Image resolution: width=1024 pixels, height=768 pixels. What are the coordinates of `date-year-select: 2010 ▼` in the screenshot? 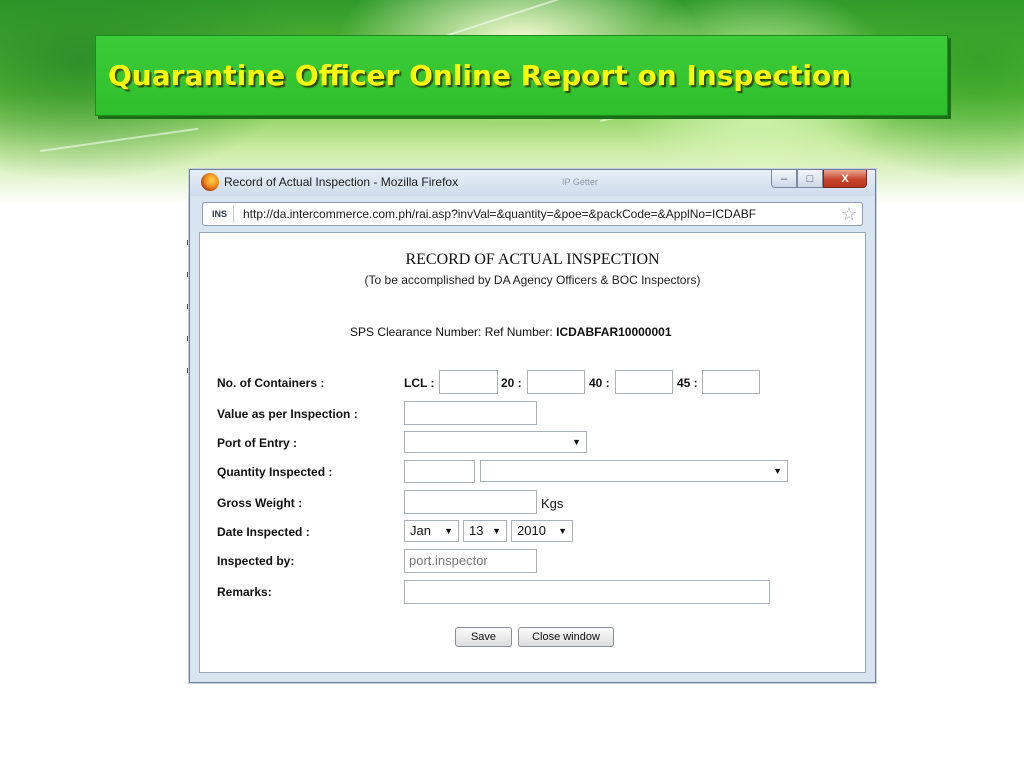 It's located at (542, 531).